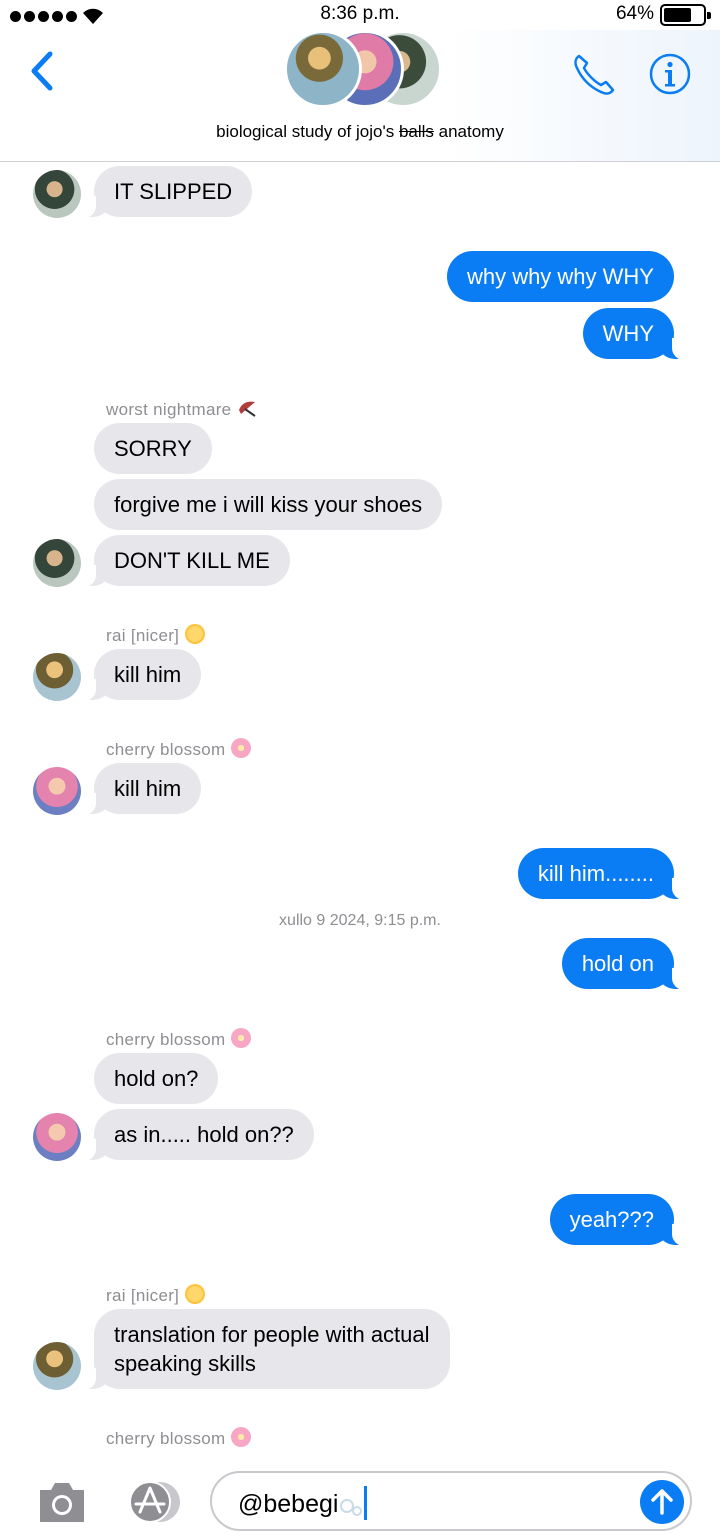 This screenshot has height=1539, width=720. What do you see at coordinates (451, 1501) in the screenshot?
I see `message-input: @bebegi` at bounding box center [451, 1501].